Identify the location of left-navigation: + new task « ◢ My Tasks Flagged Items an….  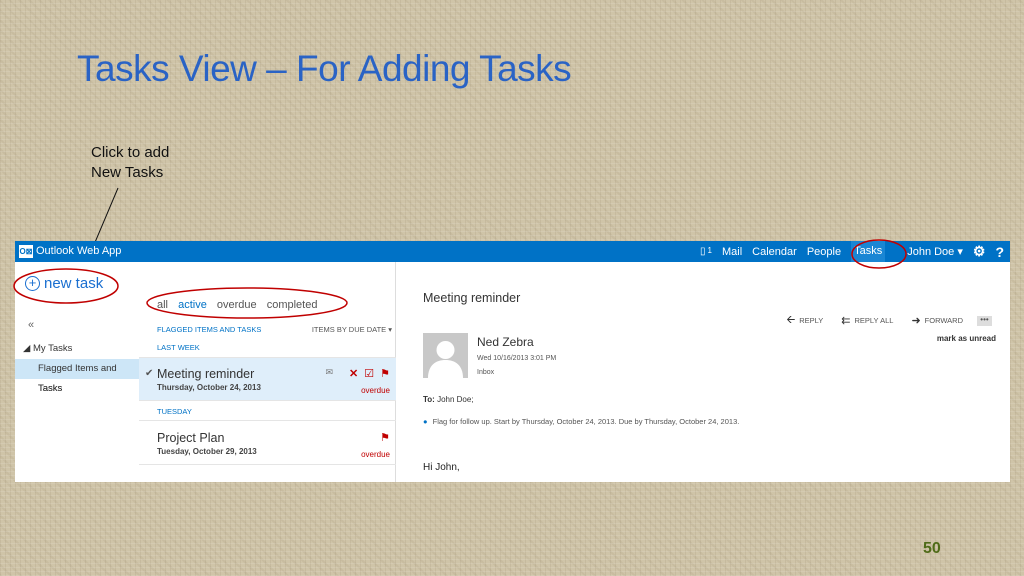
(77, 372).